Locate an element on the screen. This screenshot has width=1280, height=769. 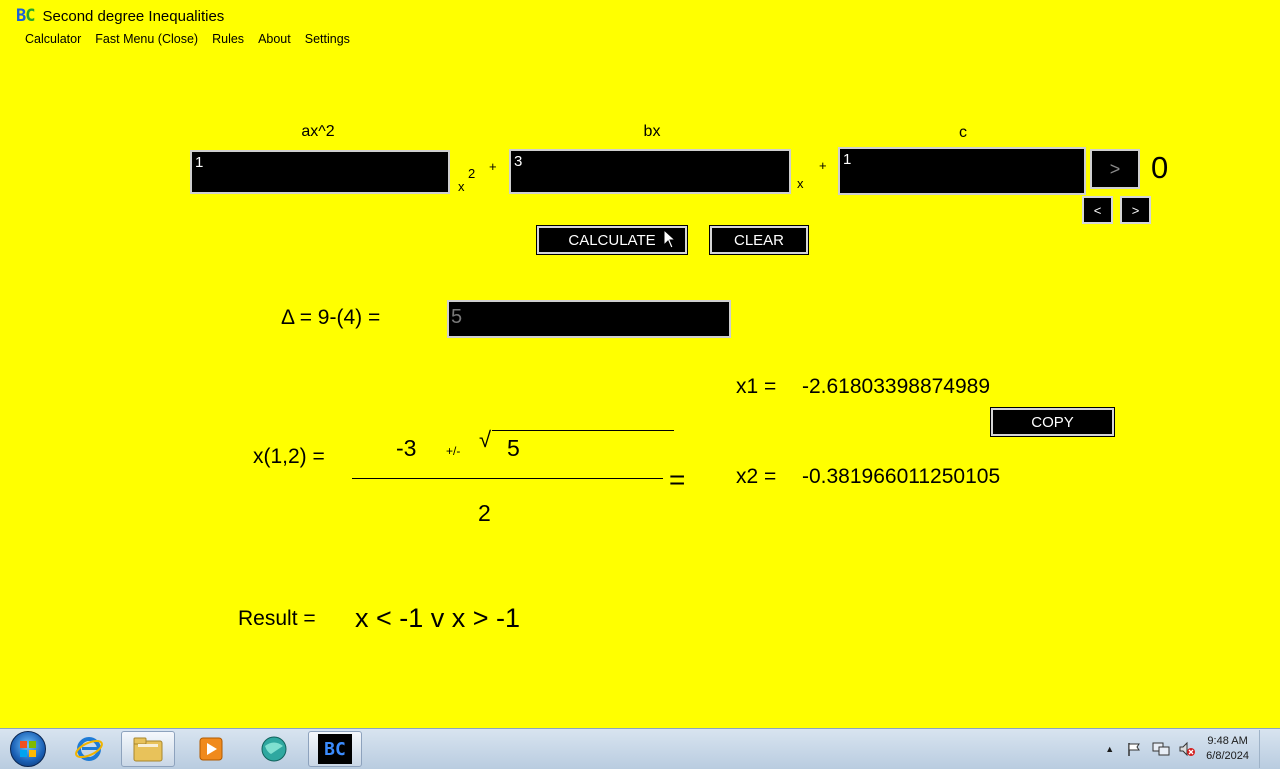
delta-label: Δ = 9-(4) = is located at coordinates (331, 317).